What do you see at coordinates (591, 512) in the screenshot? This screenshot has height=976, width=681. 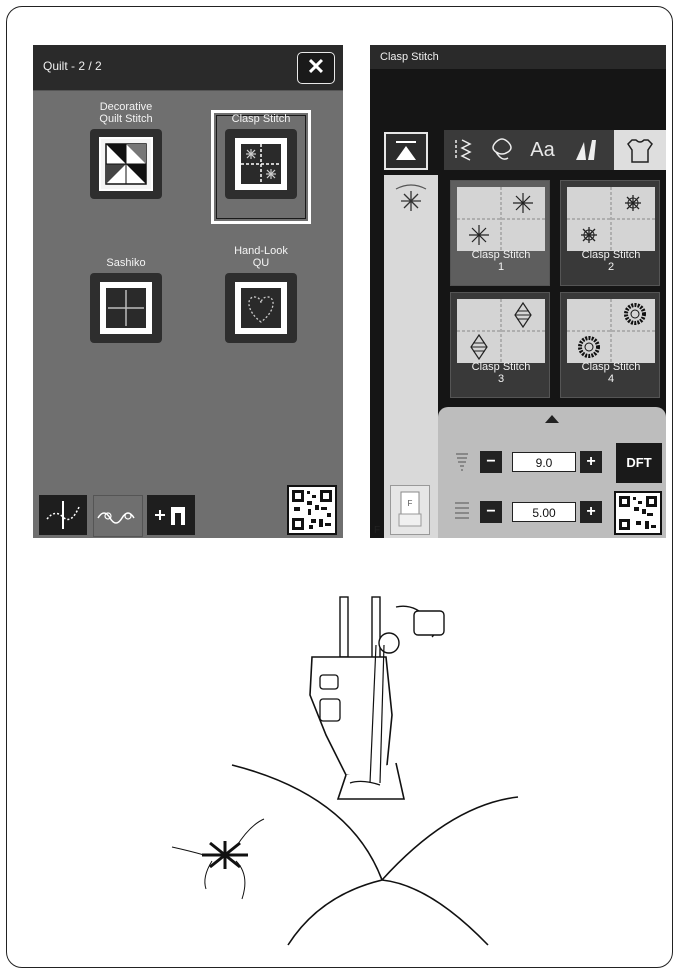 I see `length-plus-button: +` at bounding box center [591, 512].